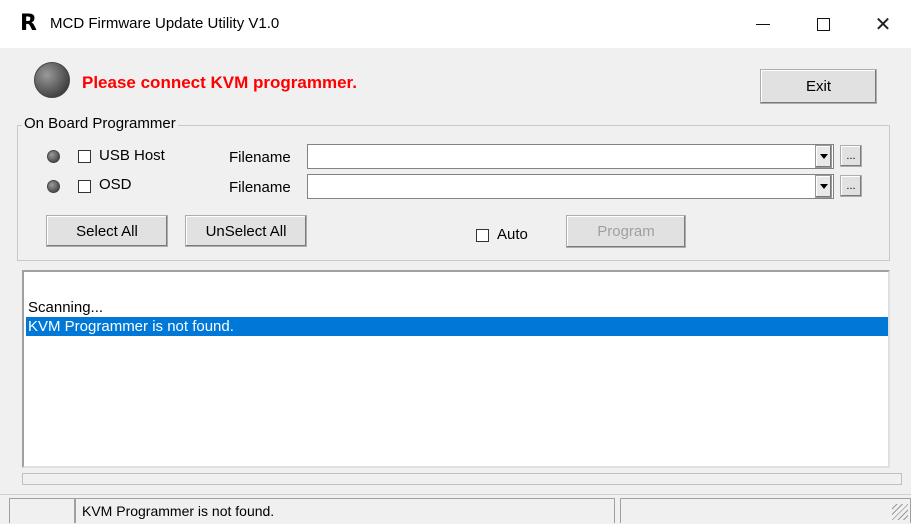 The image size is (911, 524). Describe the element at coordinates (84, 156) in the screenshot. I see `usb-host-checkbox` at that location.